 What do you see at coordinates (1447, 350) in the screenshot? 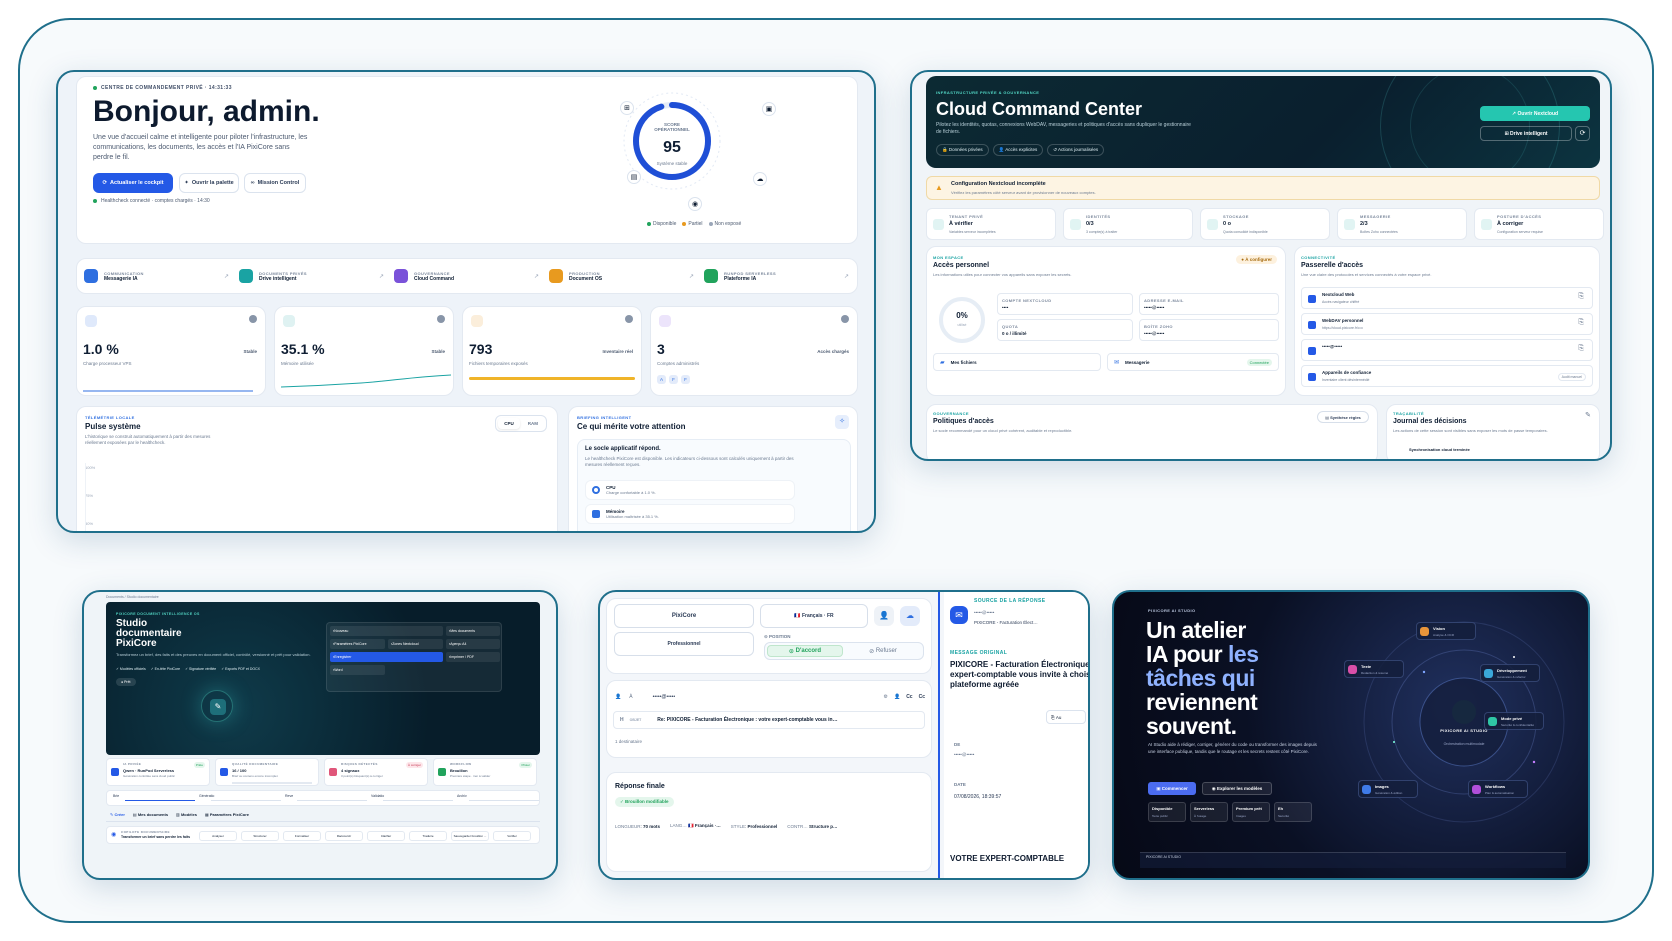
I see `gateway-item: •••••@••••• ⎘` at bounding box center [1447, 350].